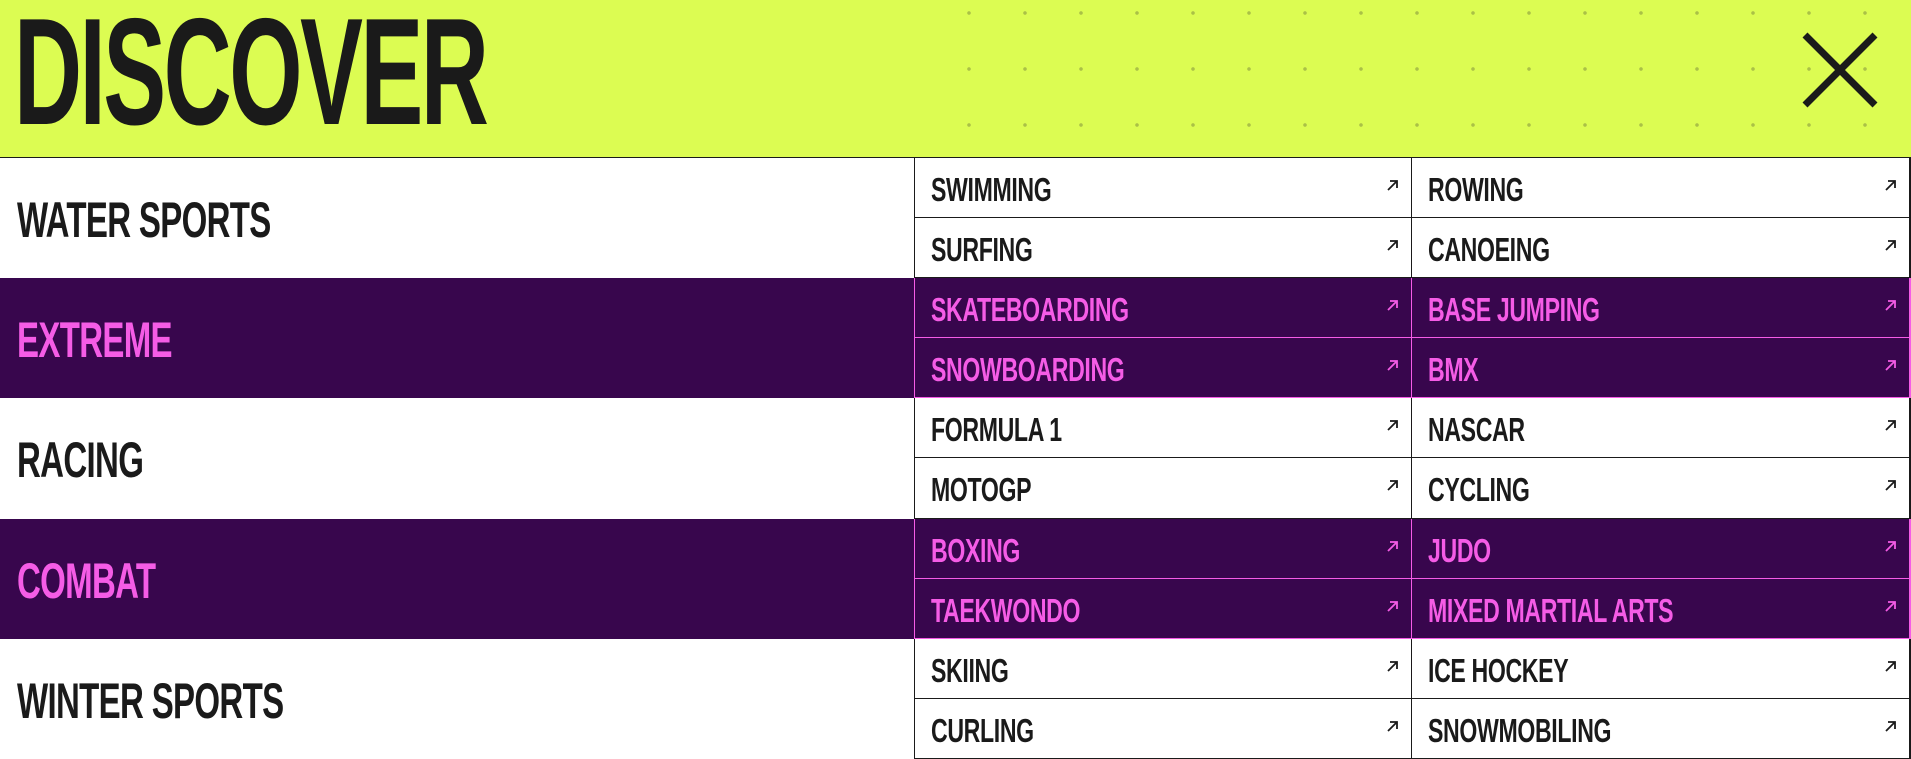 The image size is (1911, 759). I want to click on subcategory-link: NASCAR, so click(1661, 428).